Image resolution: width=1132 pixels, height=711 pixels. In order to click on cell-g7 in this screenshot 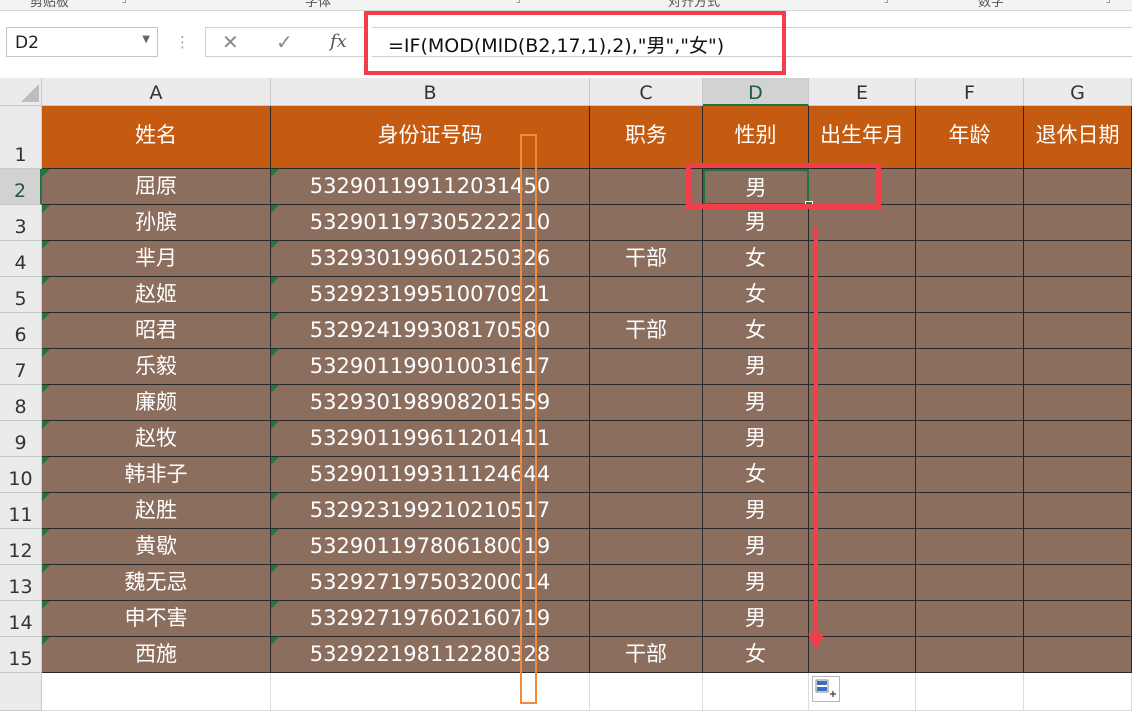, I will do `click(1078, 367)`.